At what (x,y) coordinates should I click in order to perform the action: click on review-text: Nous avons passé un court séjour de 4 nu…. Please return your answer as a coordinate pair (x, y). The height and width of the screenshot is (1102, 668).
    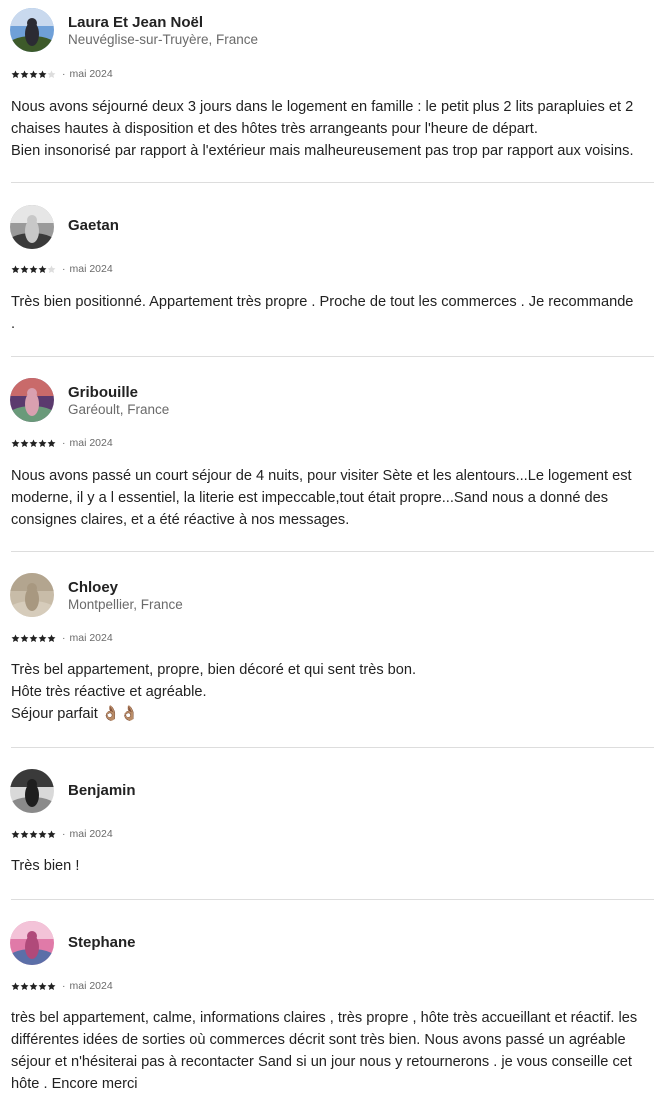
    Looking at the image, I should click on (321, 498).